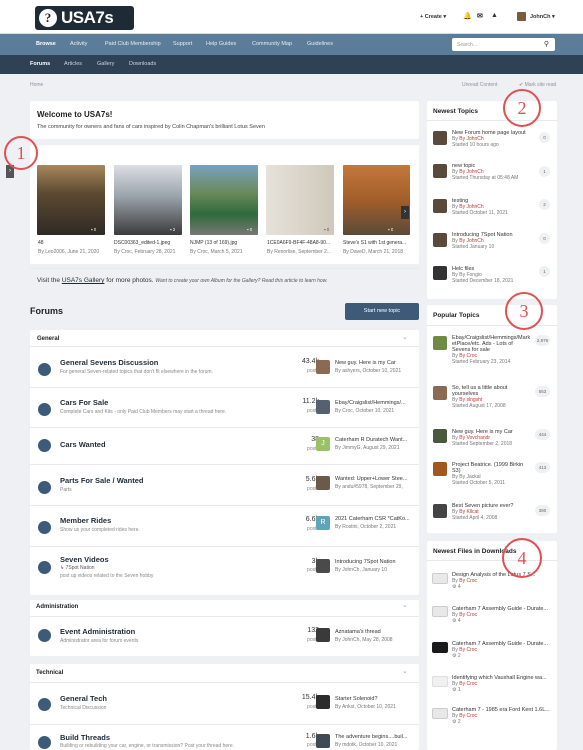 The image size is (583, 750). What do you see at coordinates (36, 85) in the screenshot?
I see `breadcrumb: Home` at bounding box center [36, 85].